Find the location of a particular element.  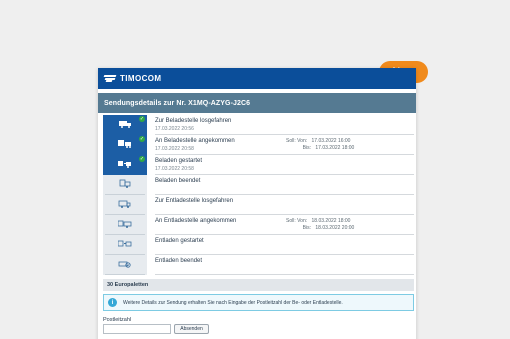

shipment-title-bar: Sendungsdetails zur Nr. X1MQ-AZYG-J2C6 is located at coordinates (257, 103).